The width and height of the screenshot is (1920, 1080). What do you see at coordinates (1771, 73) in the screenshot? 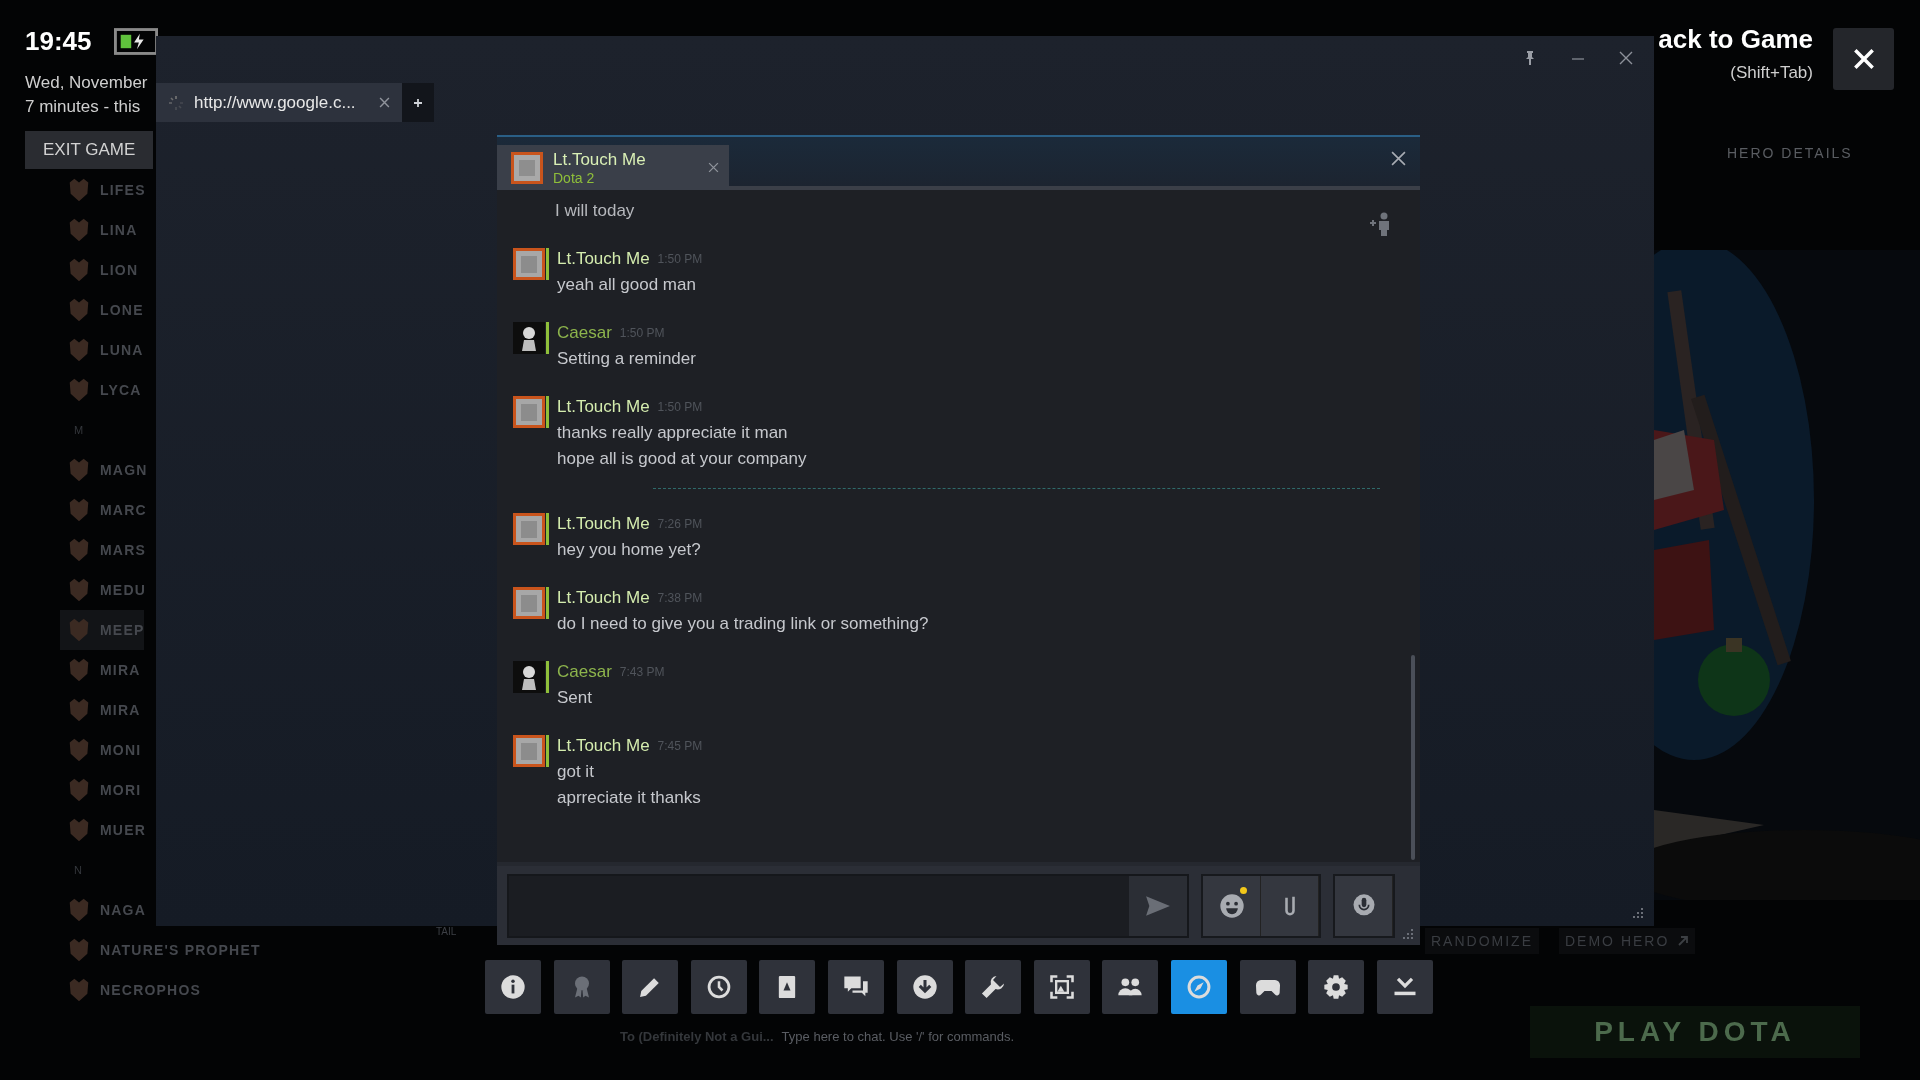
I see `shortcut-hint: (Shift+Tab)` at bounding box center [1771, 73].